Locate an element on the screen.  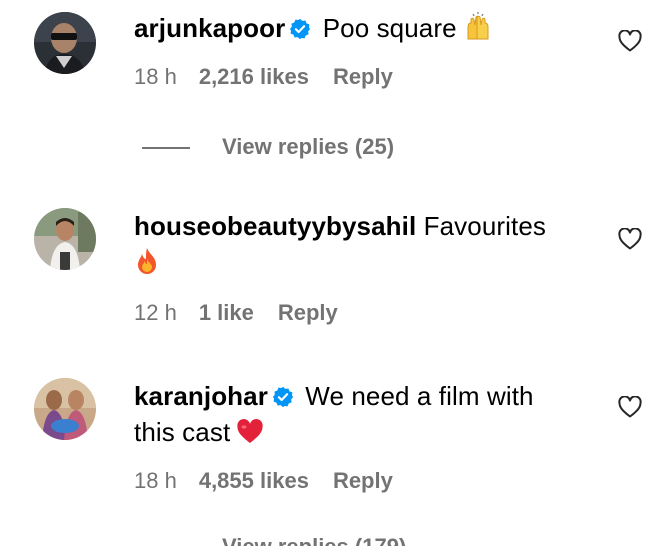
divider is located at coordinates (166, 148).